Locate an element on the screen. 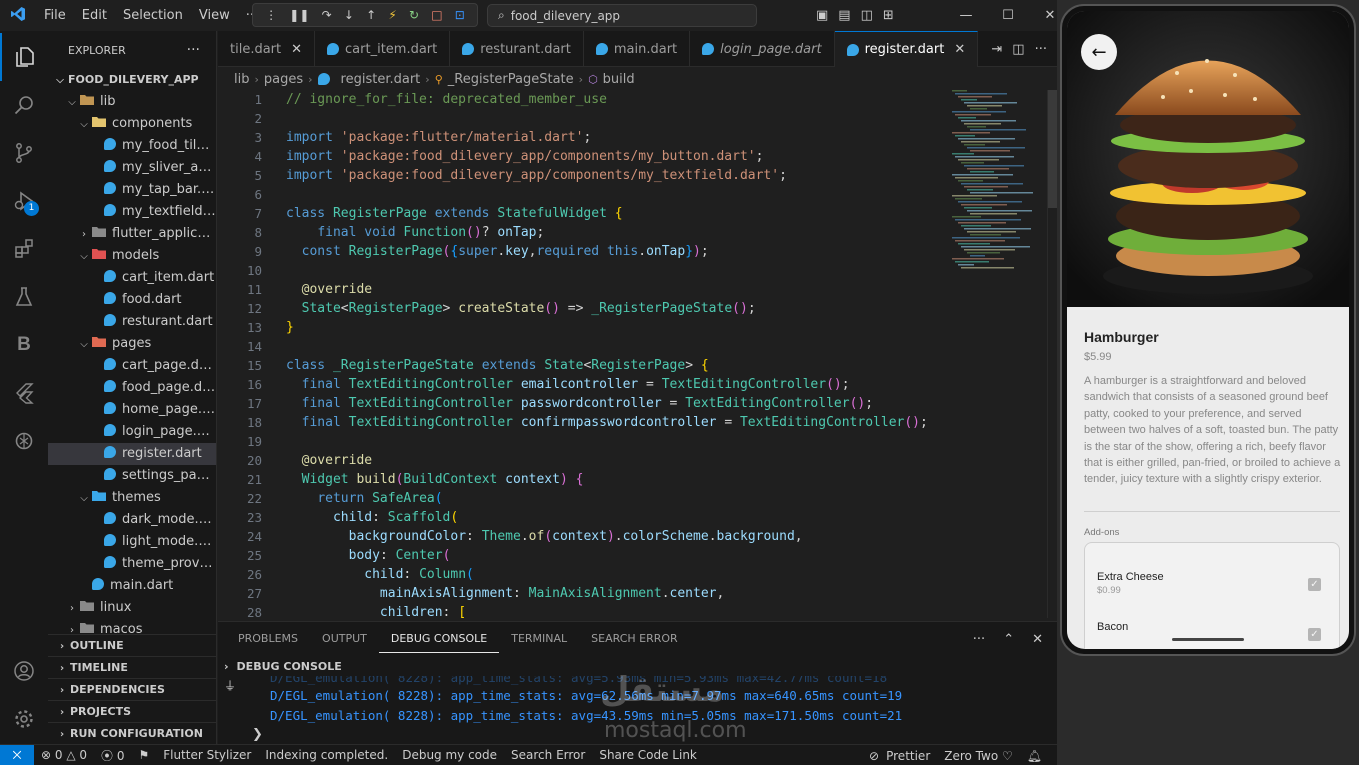 This screenshot has height=765, width=1359. bookmarks-b-icon: B is located at coordinates (24, 345).